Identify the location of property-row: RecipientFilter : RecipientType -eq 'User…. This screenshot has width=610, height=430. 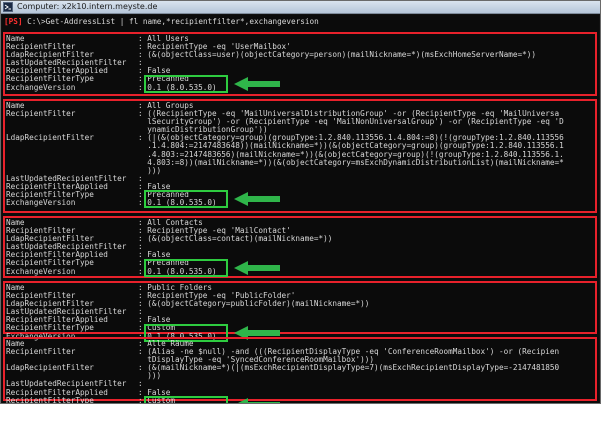
(300, 47).